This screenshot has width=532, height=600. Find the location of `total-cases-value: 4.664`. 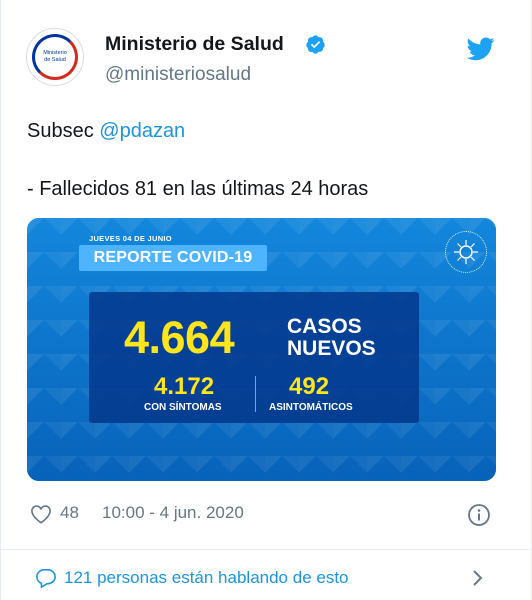

total-cases-value: 4.664 is located at coordinates (179, 337).